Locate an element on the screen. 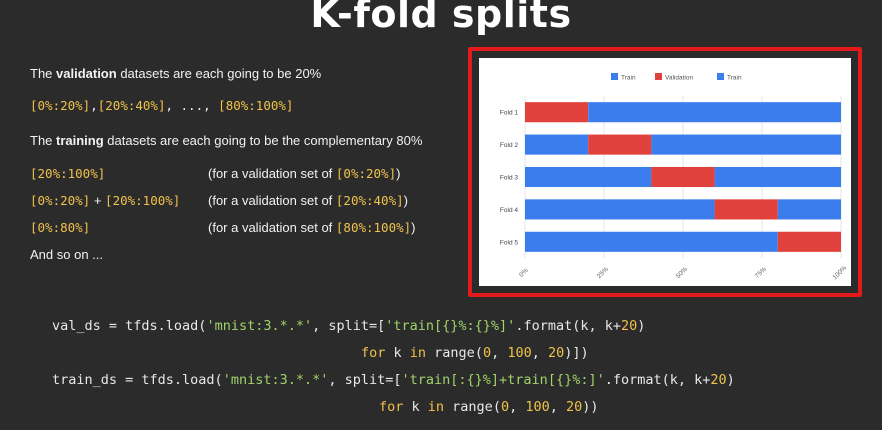 The height and width of the screenshot is (430, 882). note-range: [20%:40%] is located at coordinates (369, 200).